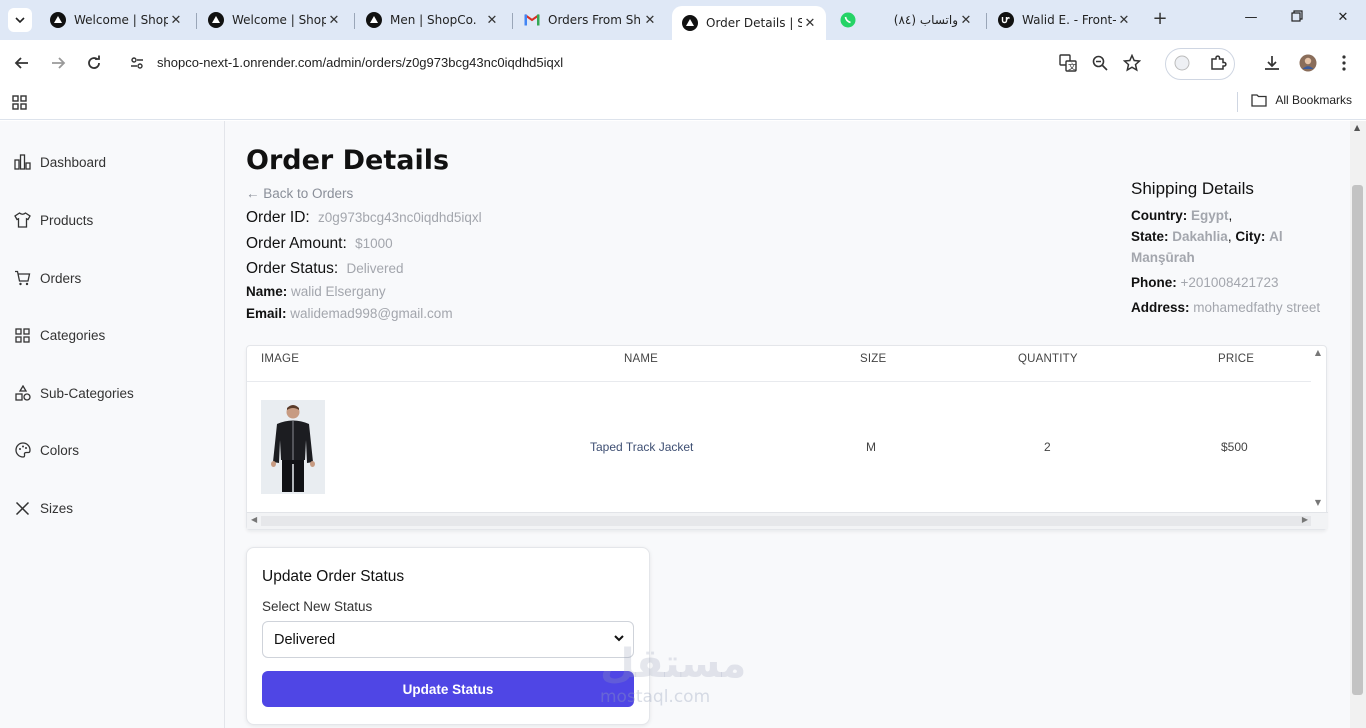 The width and height of the screenshot is (1366, 728). I want to click on arrow-left-icon: ←, so click(253, 193).